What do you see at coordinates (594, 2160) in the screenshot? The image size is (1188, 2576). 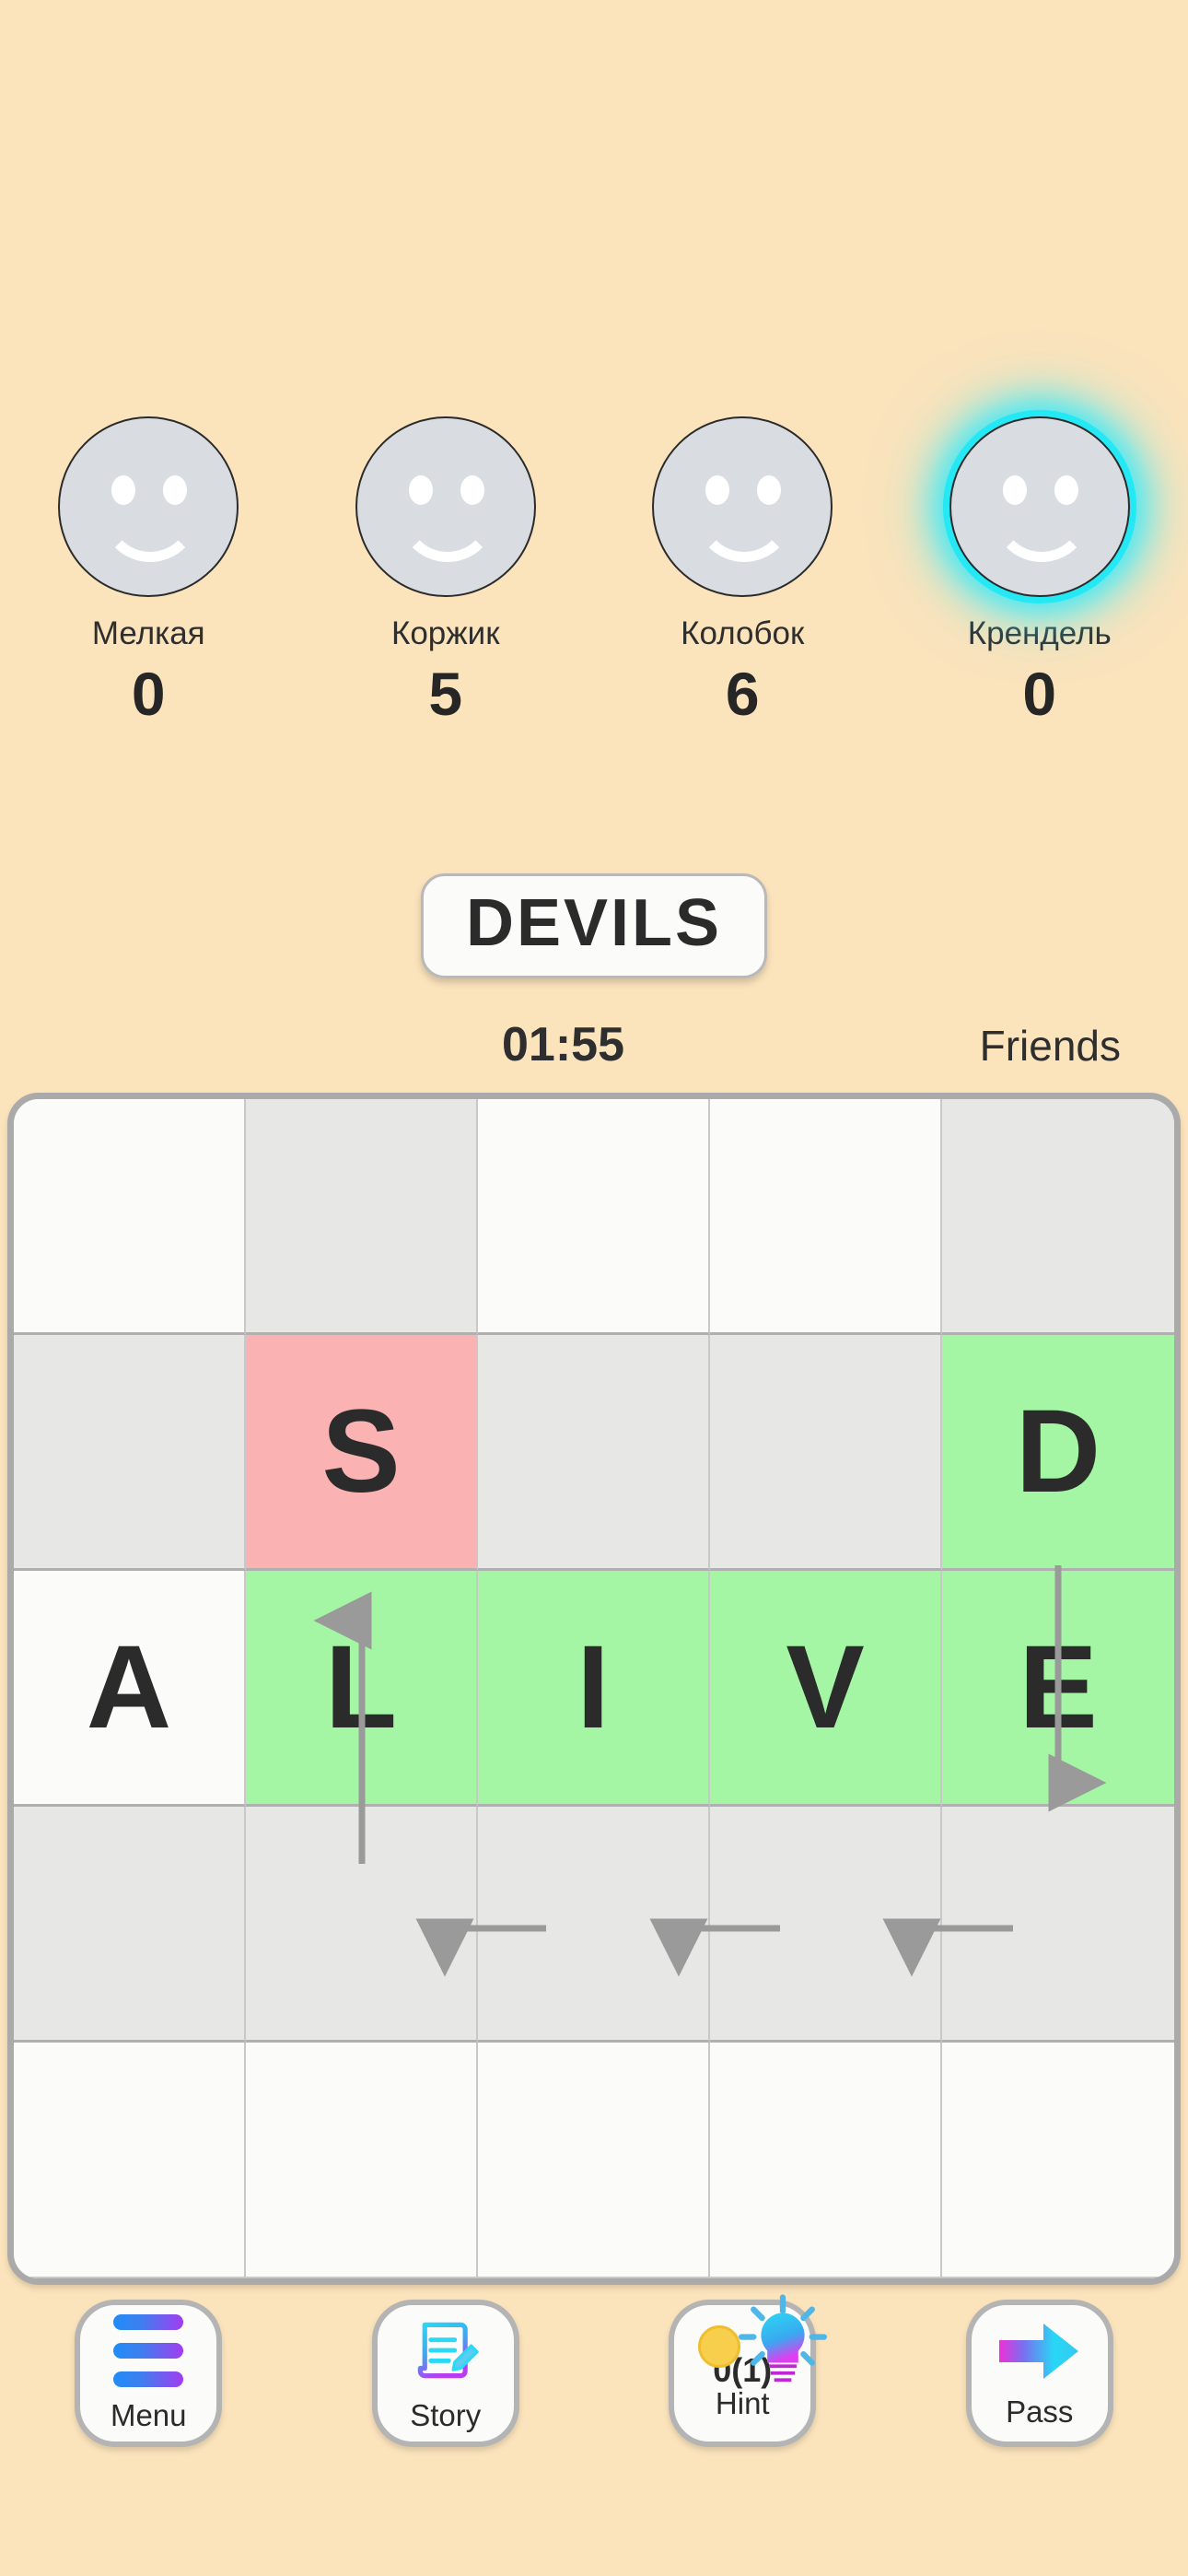 I see `grid-cell-r5c3` at bounding box center [594, 2160].